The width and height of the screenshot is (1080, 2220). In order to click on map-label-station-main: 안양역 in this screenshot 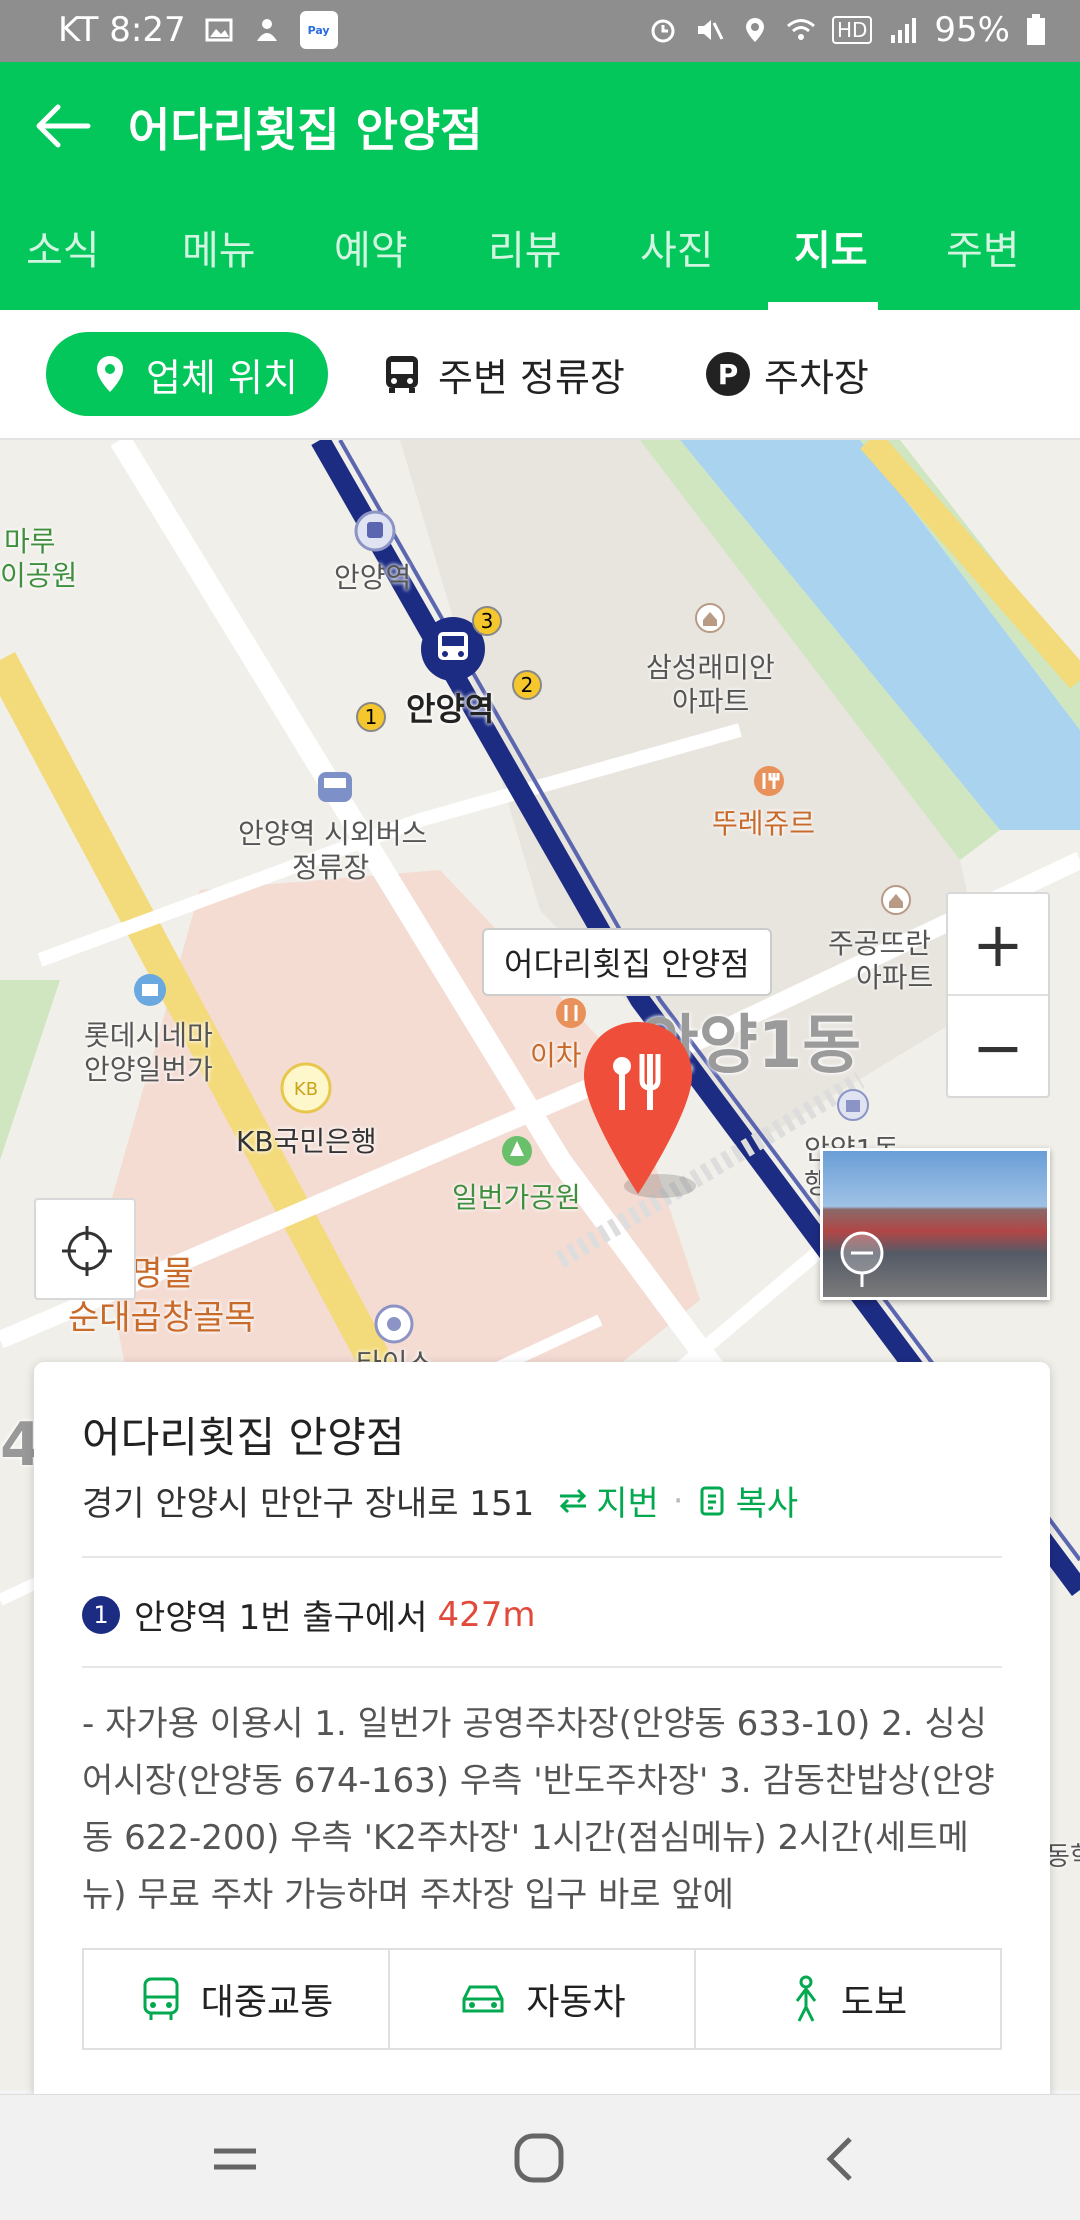, I will do `click(450, 707)`.